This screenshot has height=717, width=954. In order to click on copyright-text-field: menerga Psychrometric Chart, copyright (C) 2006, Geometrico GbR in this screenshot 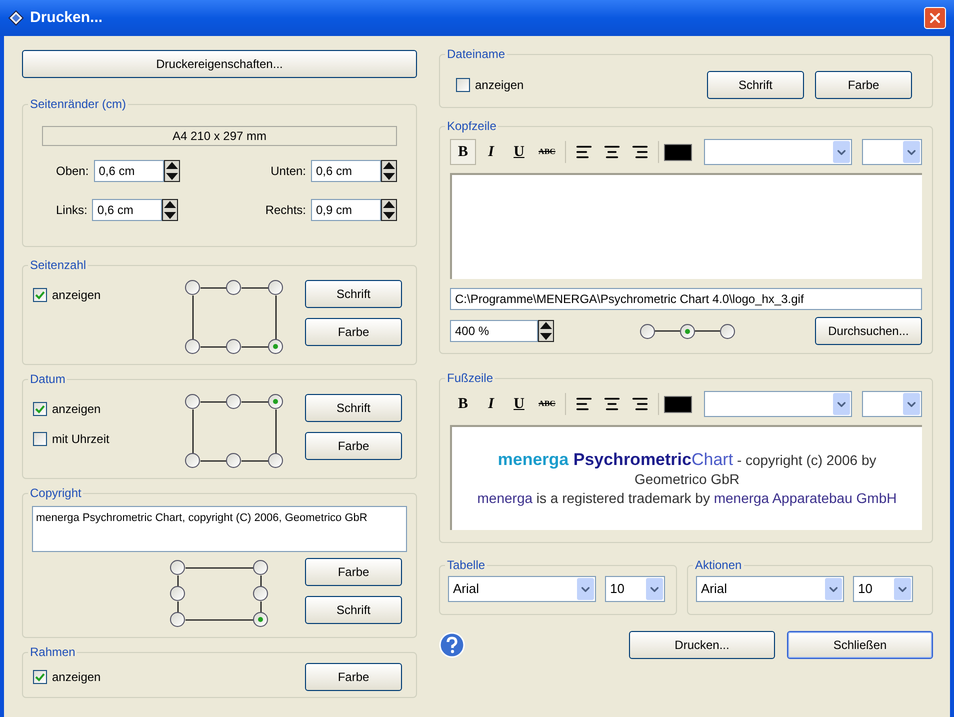, I will do `click(219, 529)`.